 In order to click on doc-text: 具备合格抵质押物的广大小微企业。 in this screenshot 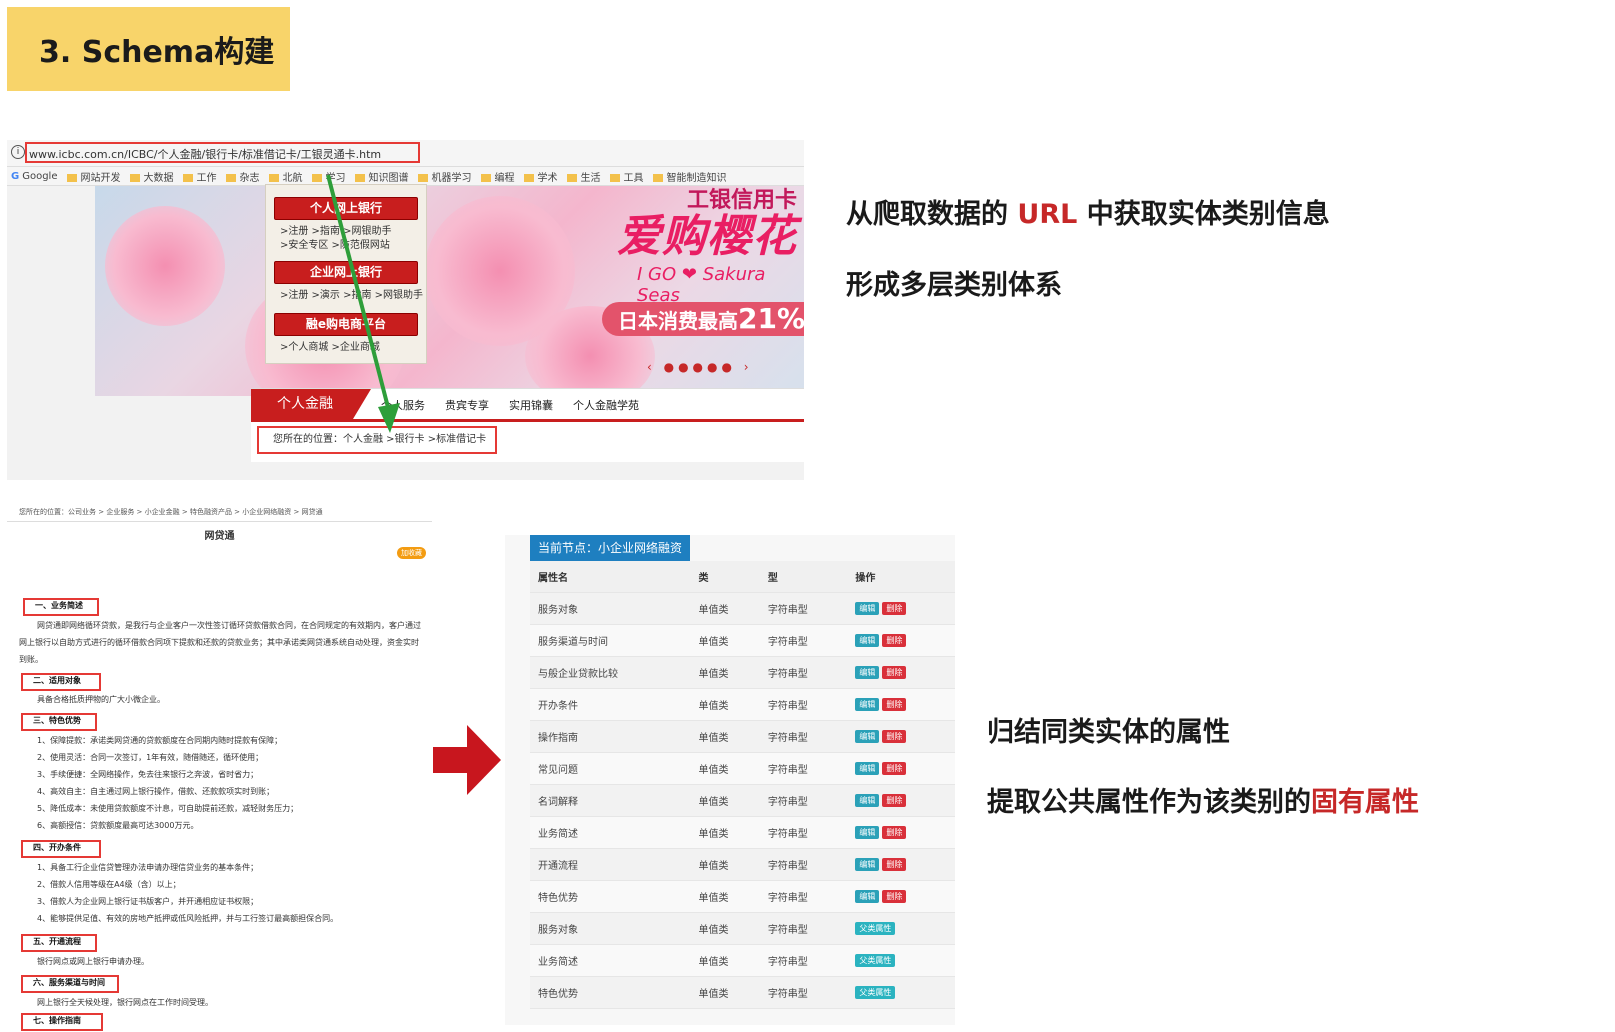, I will do `click(101, 699)`.